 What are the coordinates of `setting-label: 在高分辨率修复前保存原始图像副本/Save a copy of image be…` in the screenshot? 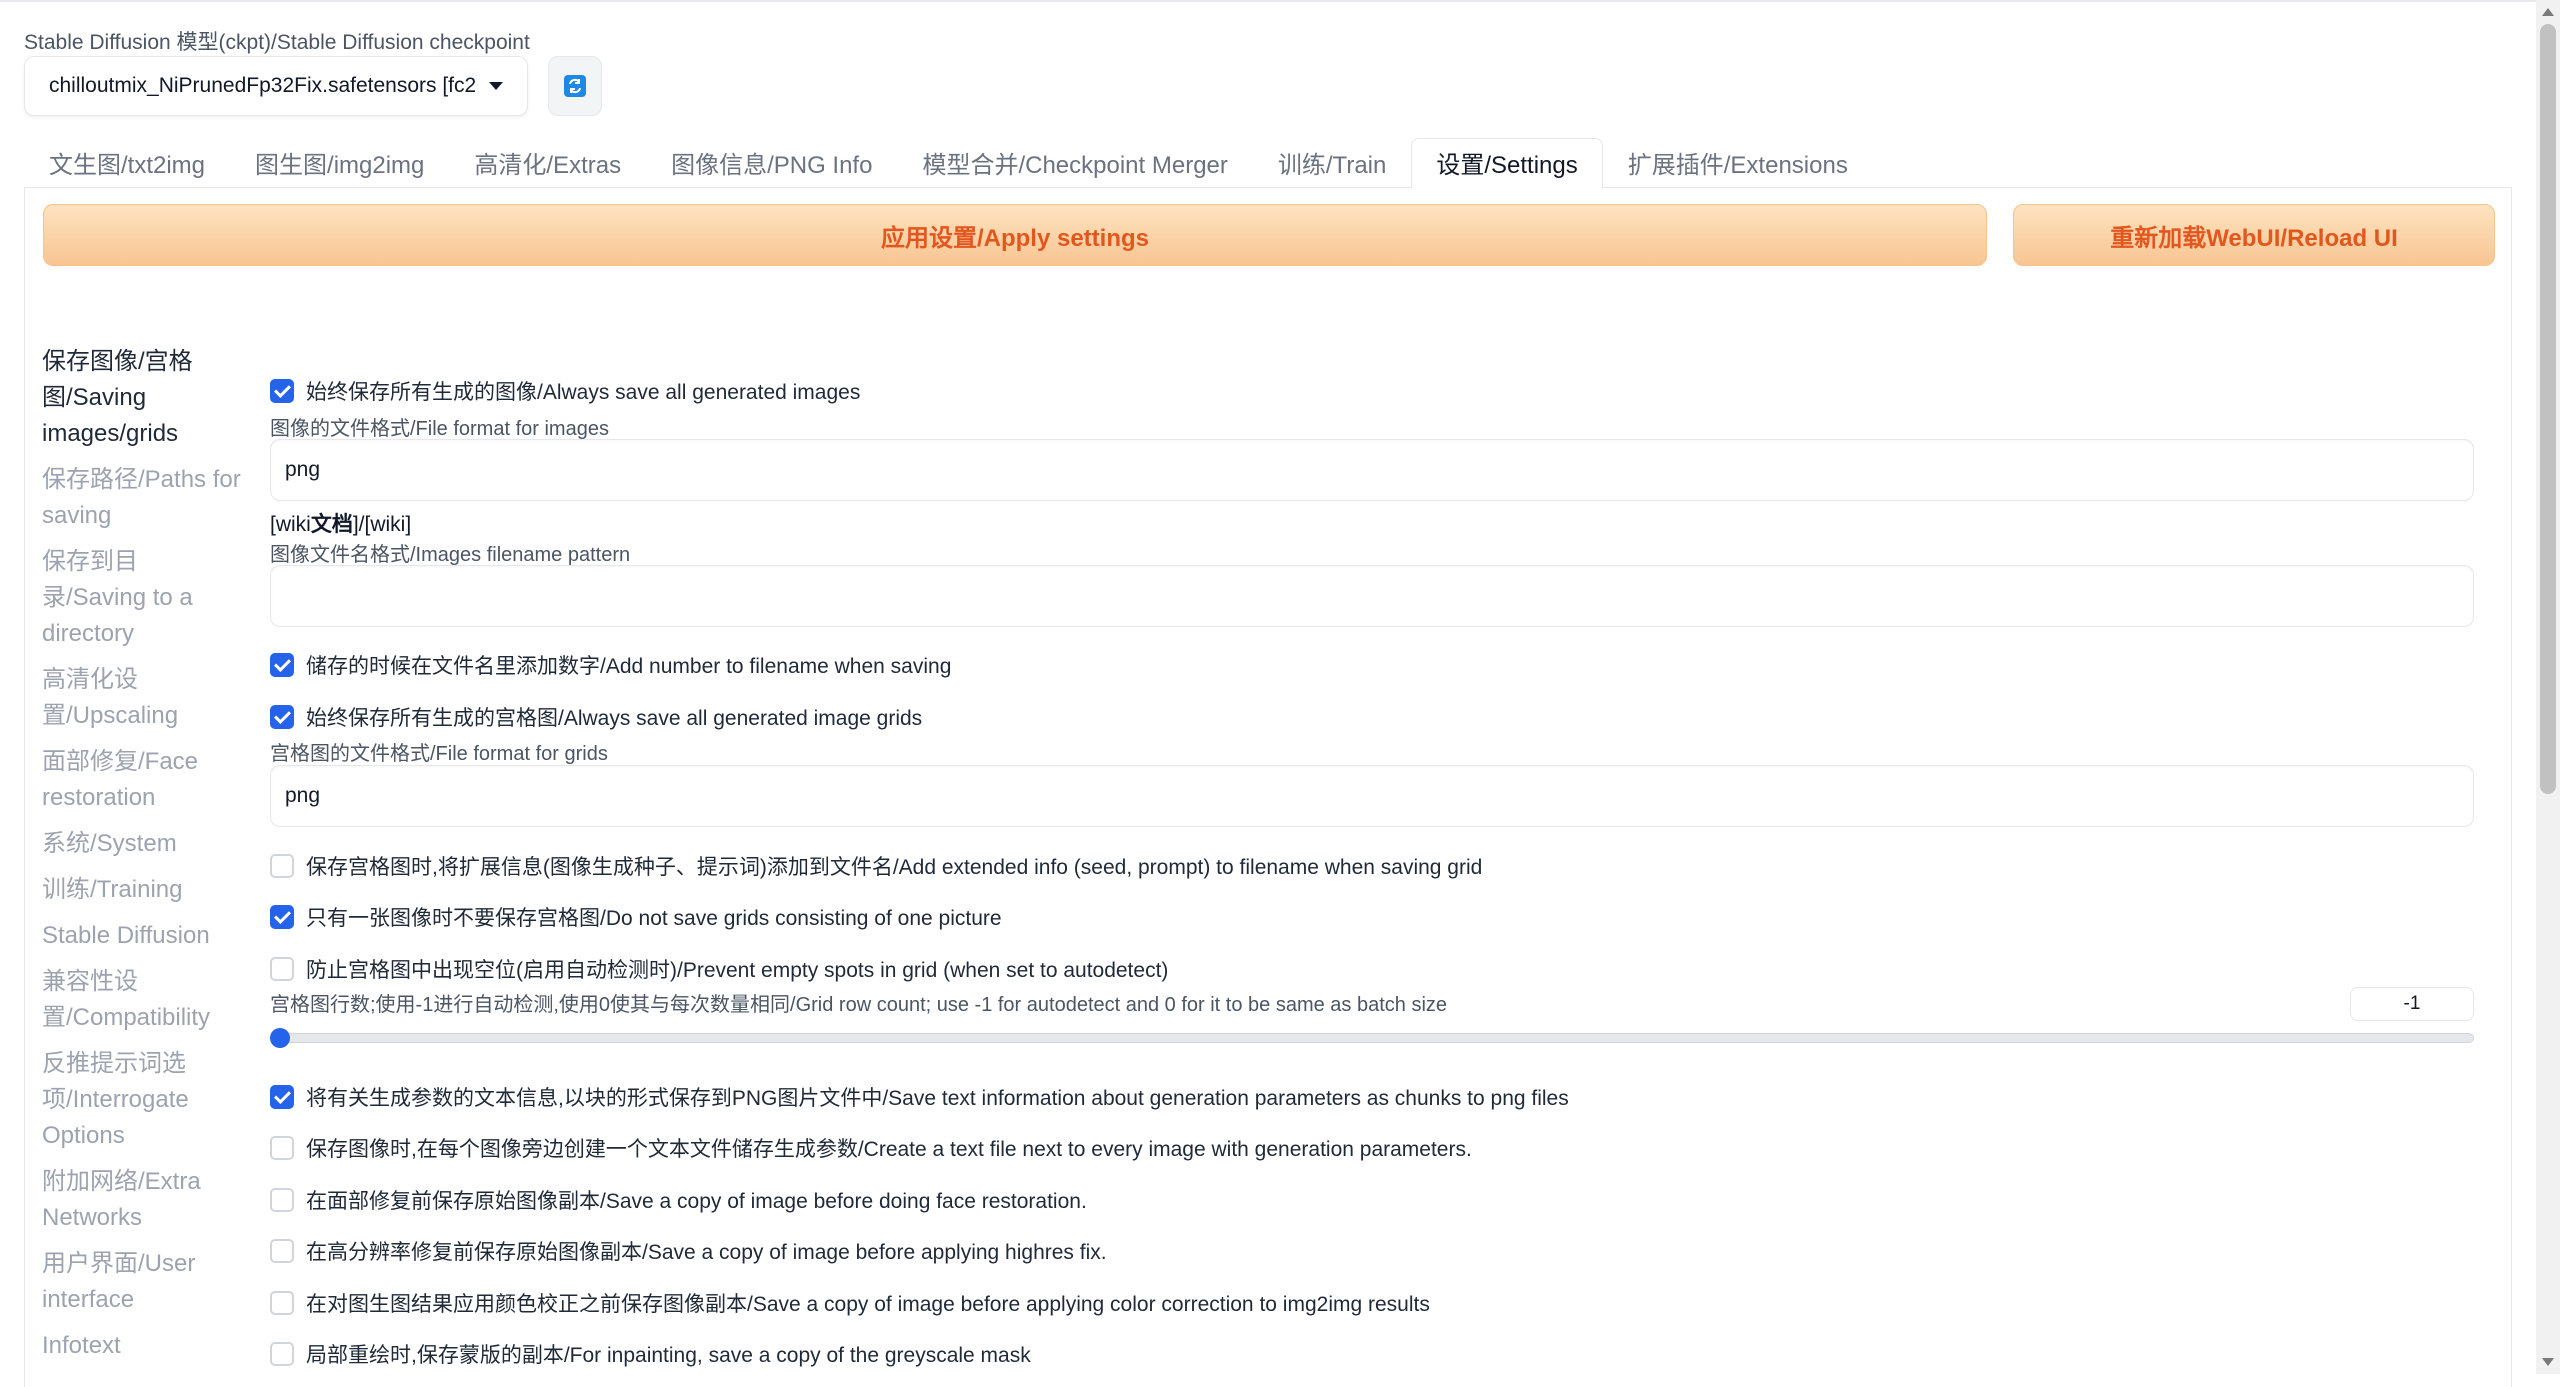 It's located at (706, 1252).